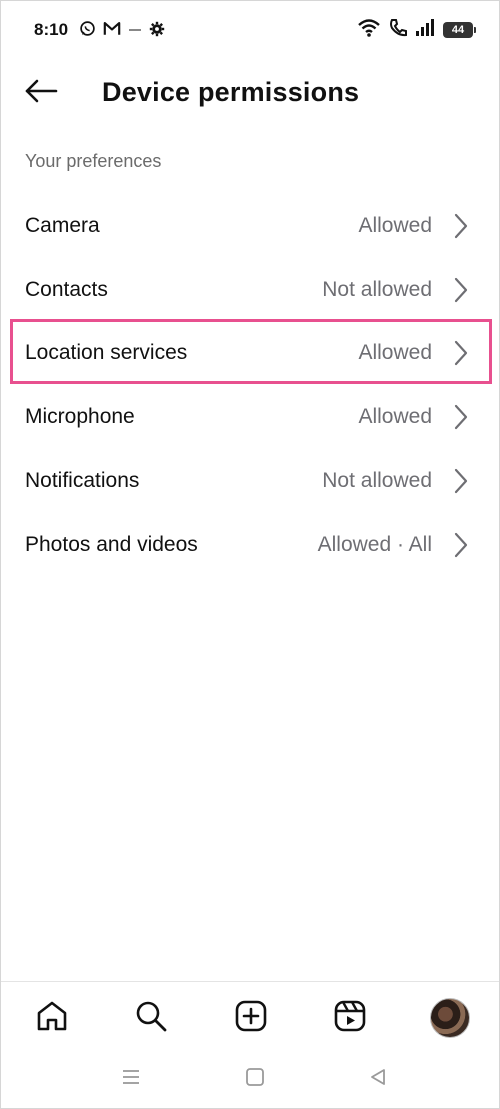  What do you see at coordinates (374, 544) in the screenshot?
I see `permission-value: Allowed · All` at bounding box center [374, 544].